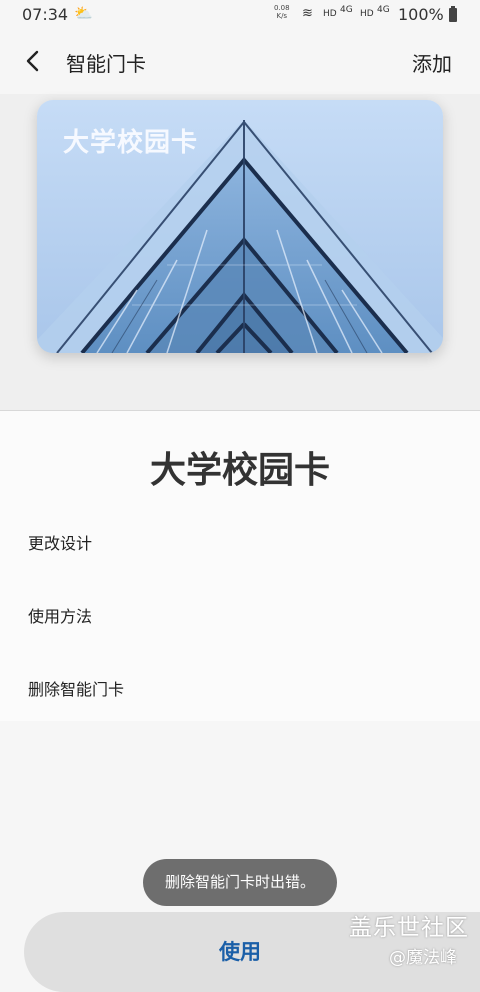 This screenshot has width=480, height=992. I want to click on menu-item-change-design: 更改设计, so click(60, 542).